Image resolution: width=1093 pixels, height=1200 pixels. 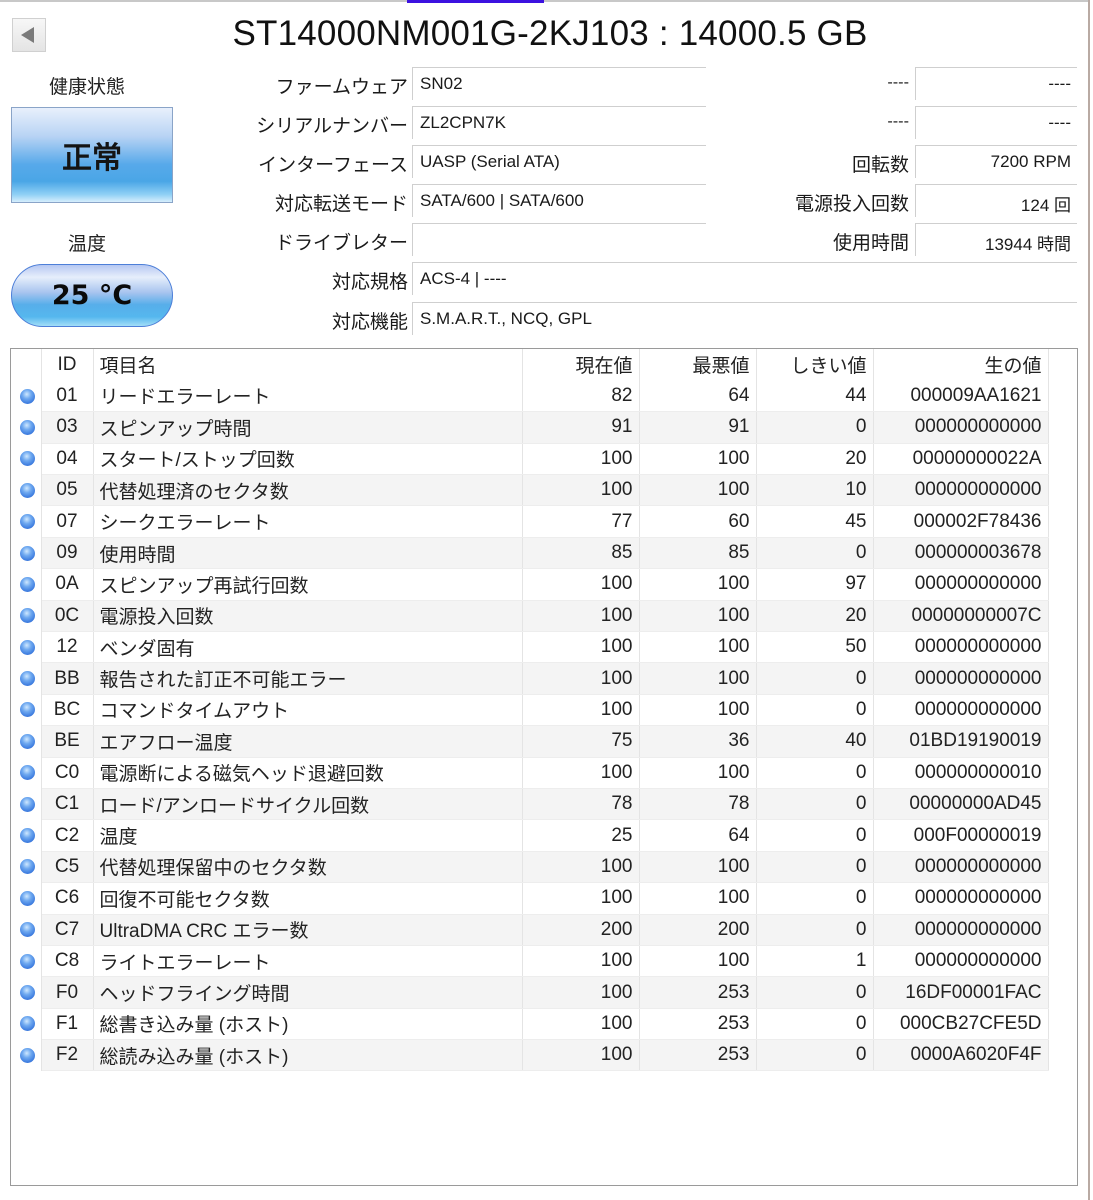 I want to click on interface-value: UASP (Serial ATA), so click(x=559, y=161).